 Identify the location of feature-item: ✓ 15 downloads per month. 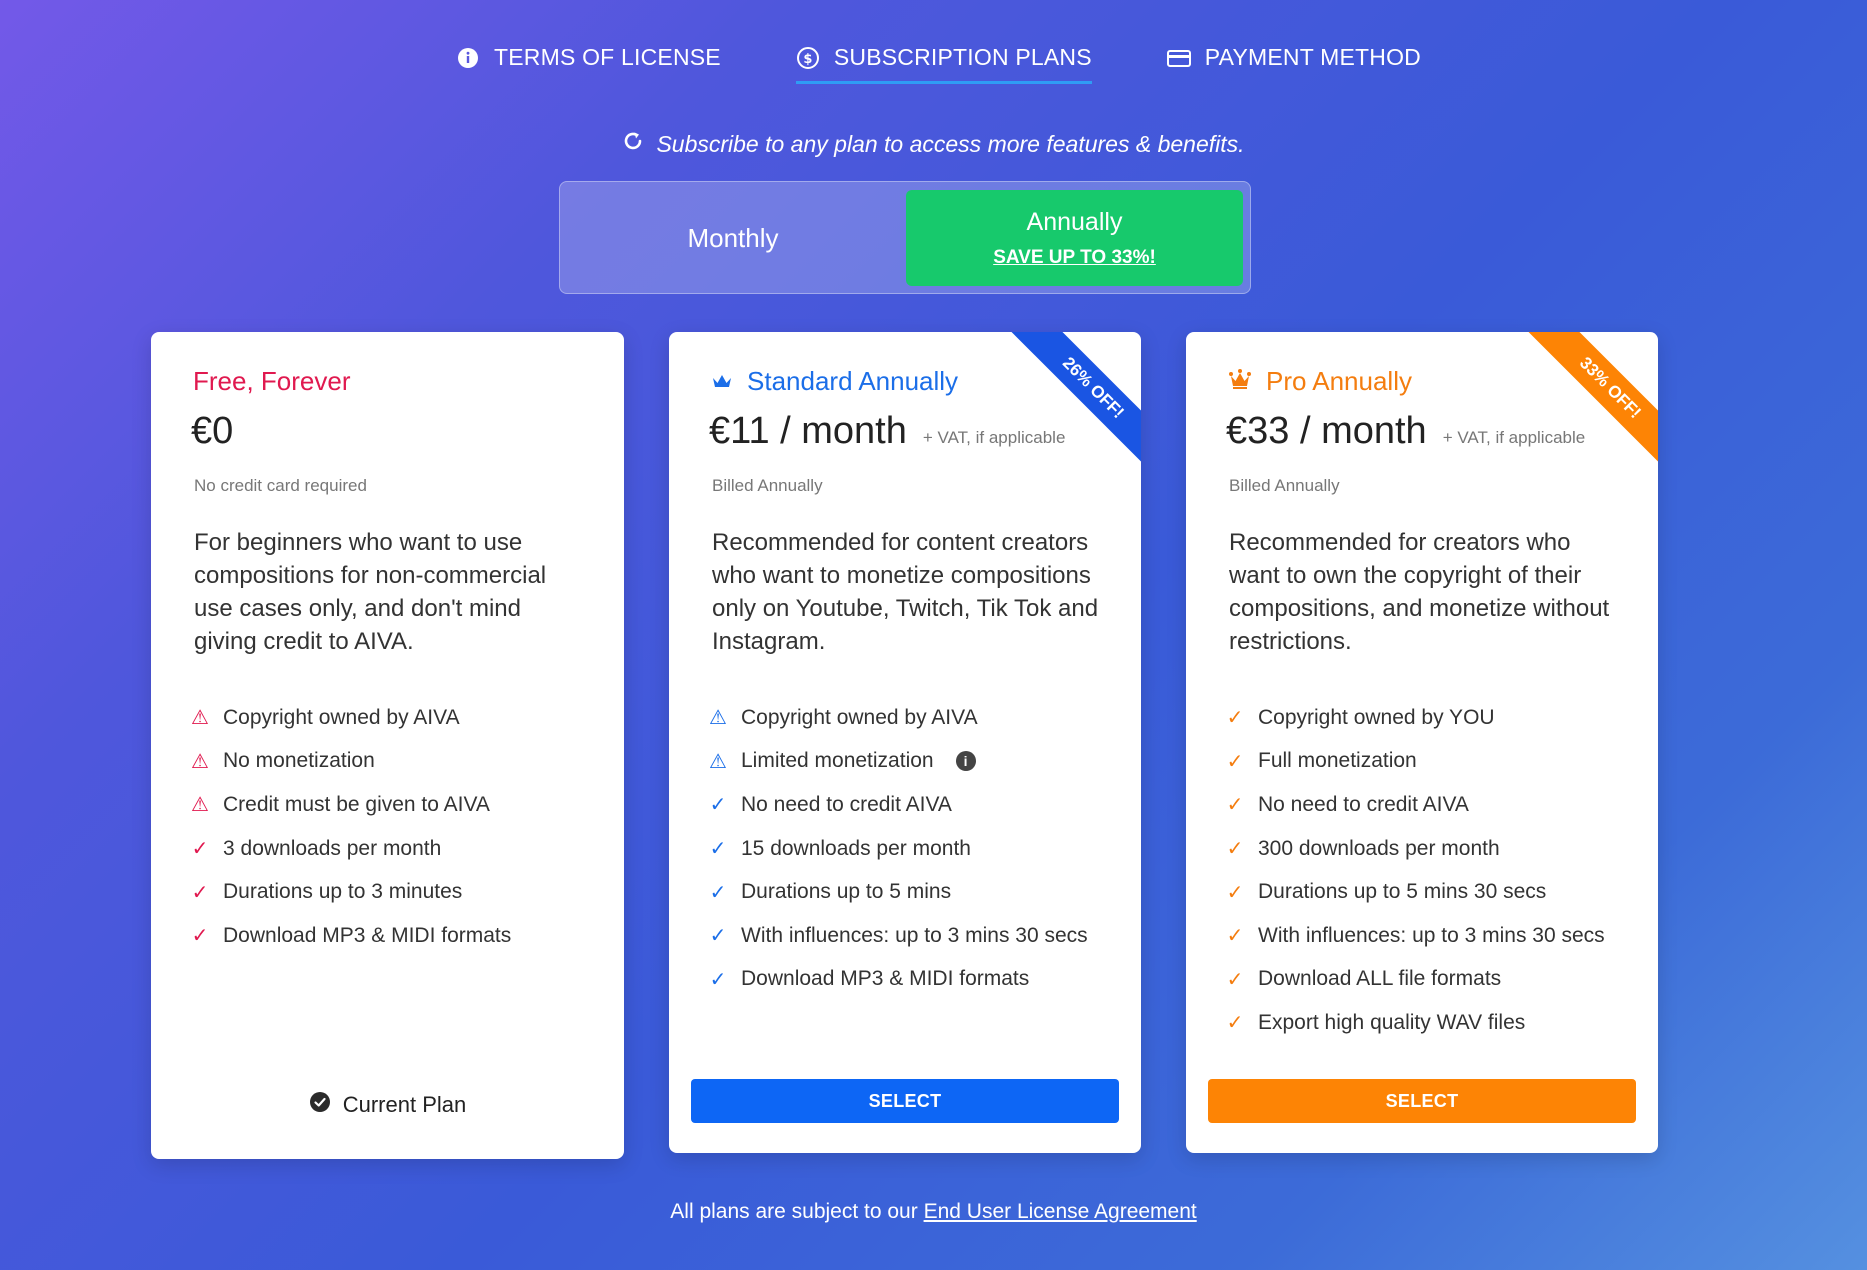
(915, 849).